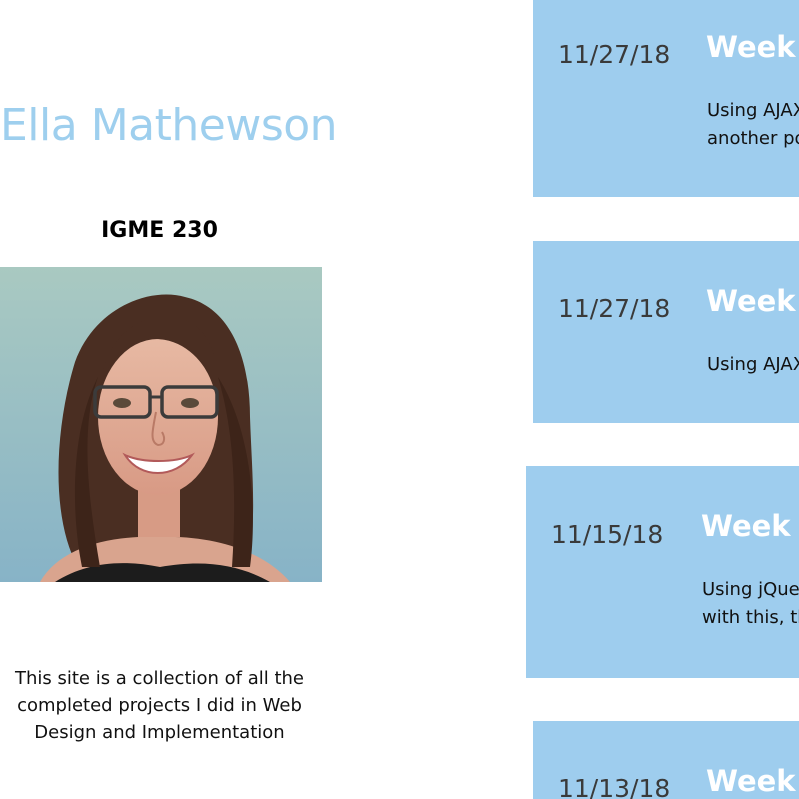 Image resolution: width=799 pixels, height=799 pixels. What do you see at coordinates (607, 534) in the screenshot?
I see `card-date: 11/15/18` at bounding box center [607, 534].